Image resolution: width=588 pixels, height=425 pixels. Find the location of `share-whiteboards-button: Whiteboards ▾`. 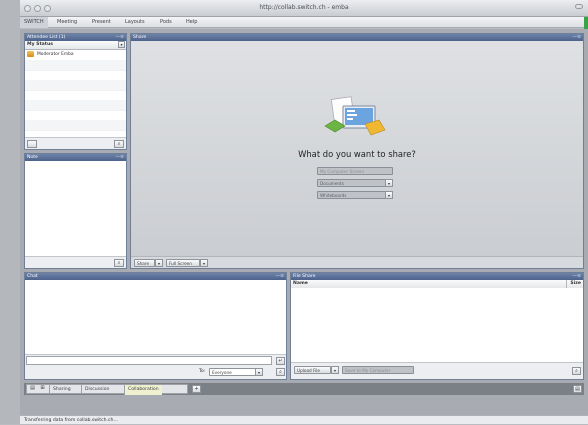

share-whiteboards-button: Whiteboards ▾ is located at coordinates (355, 195).